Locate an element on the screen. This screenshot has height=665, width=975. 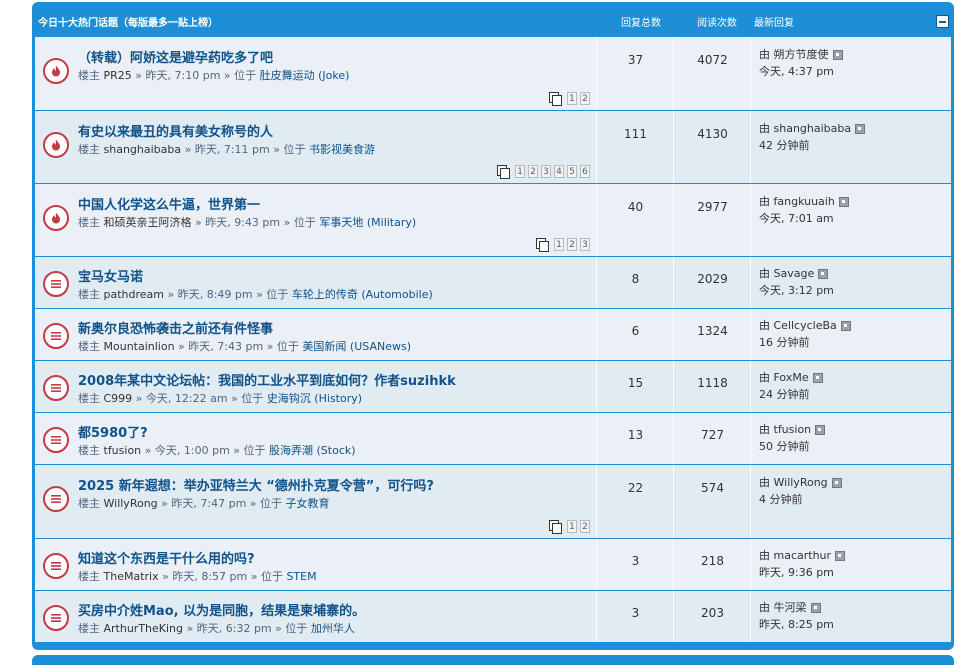
last-author-link: shanghaibaba is located at coordinates (813, 128).